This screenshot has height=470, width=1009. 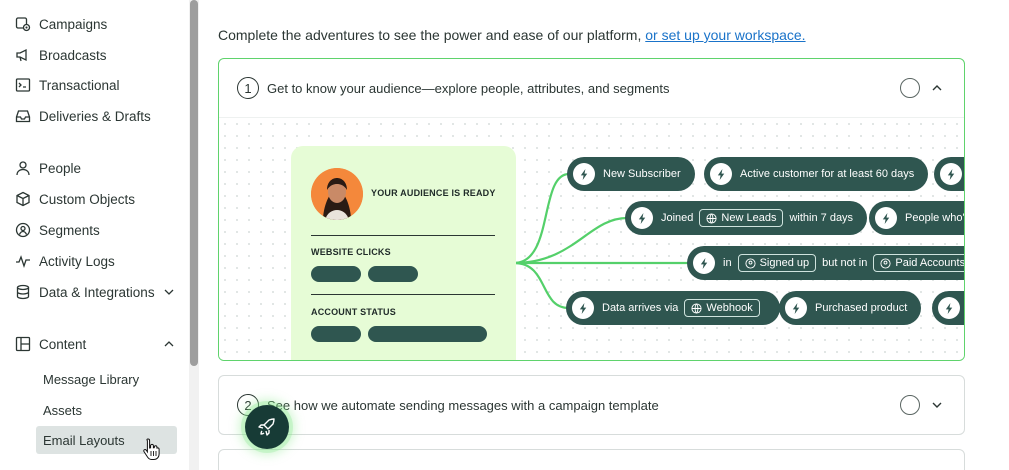 What do you see at coordinates (725, 35) in the screenshot?
I see `setup-workspace-link: or set up your workspace.` at bounding box center [725, 35].